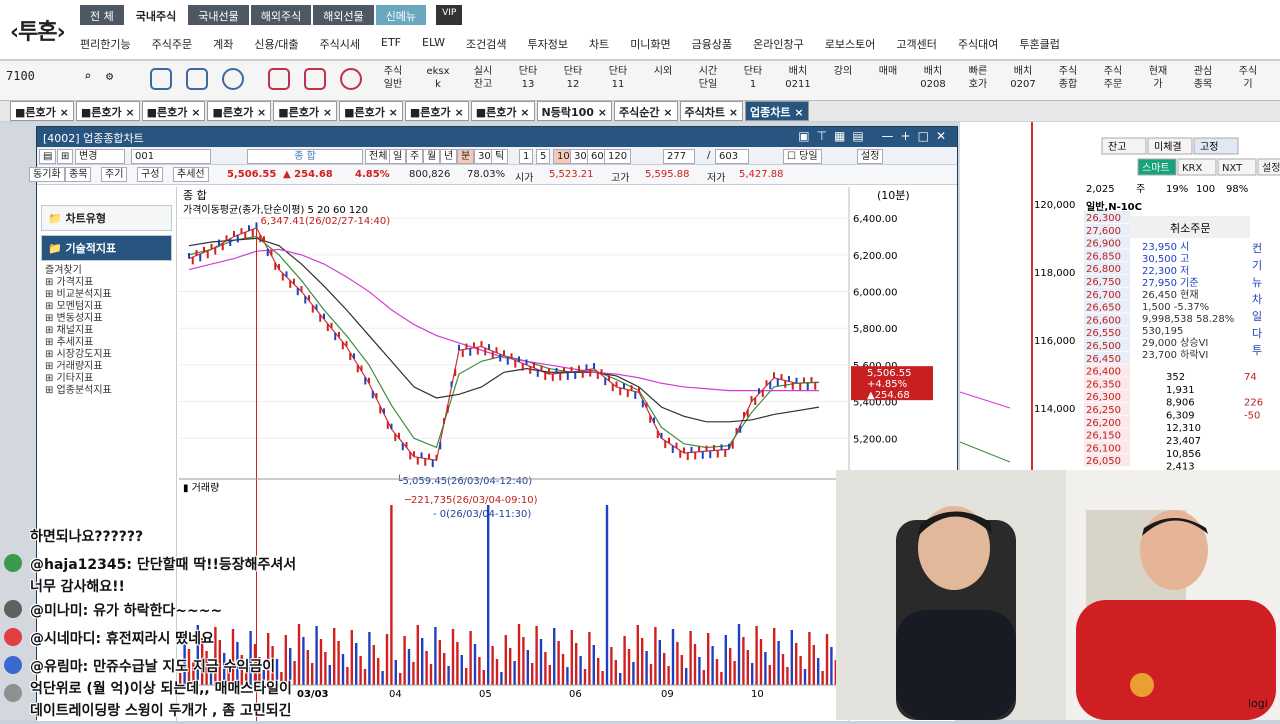 This screenshot has height=724, width=1280. I want to click on video-icon, so click(279, 79).